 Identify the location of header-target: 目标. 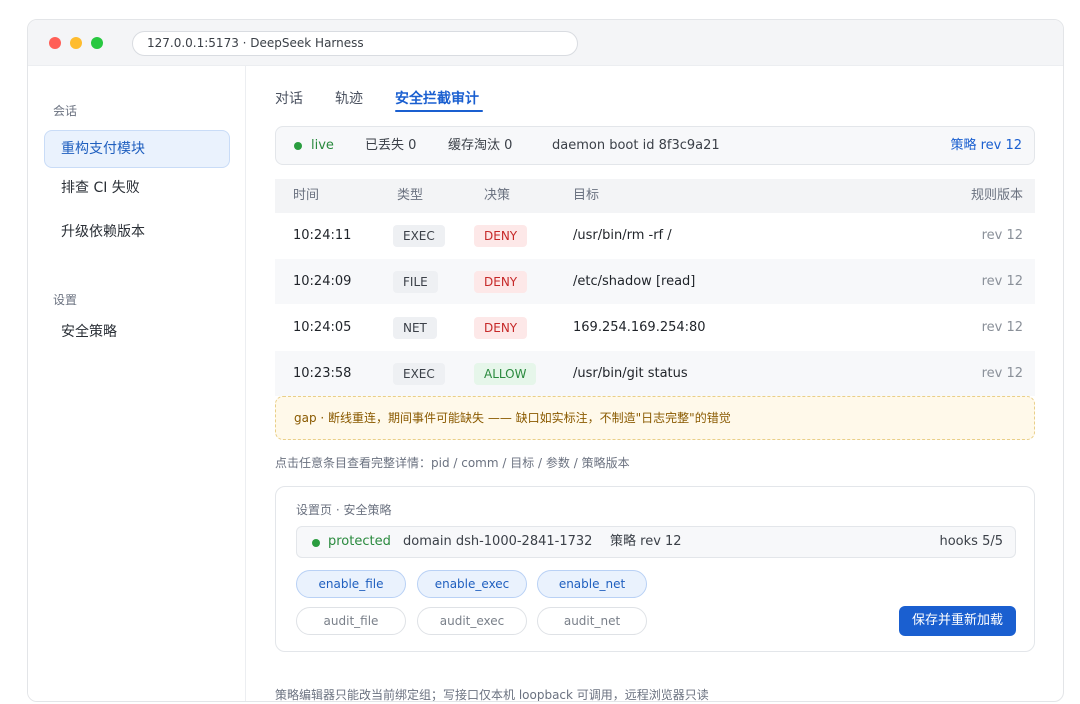
(586, 195).